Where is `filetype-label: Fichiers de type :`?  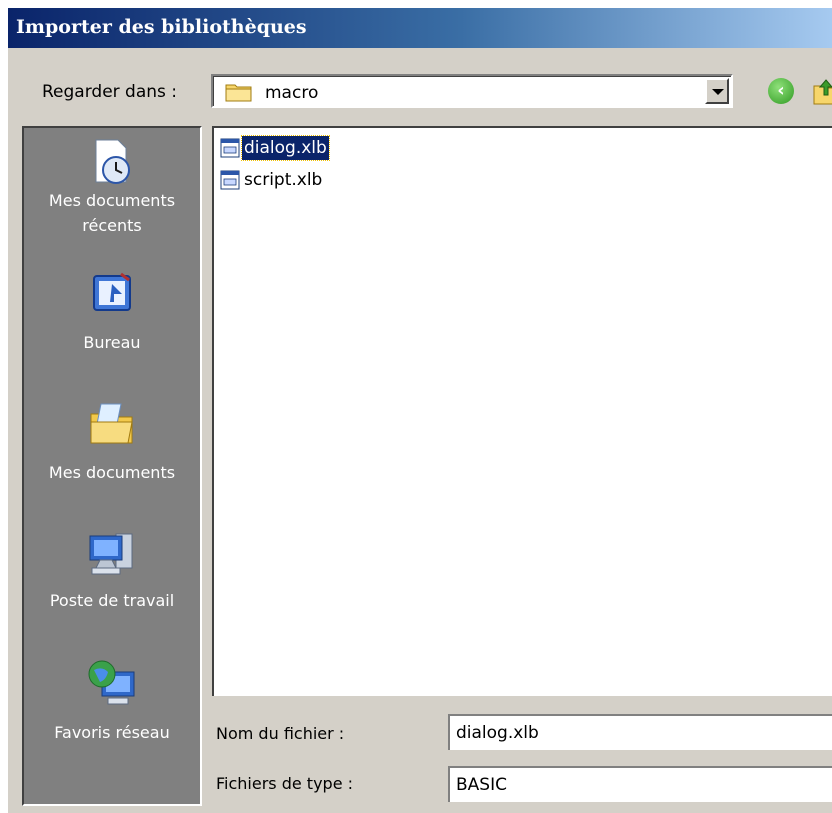 filetype-label: Fichiers de type : is located at coordinates (285, 783).